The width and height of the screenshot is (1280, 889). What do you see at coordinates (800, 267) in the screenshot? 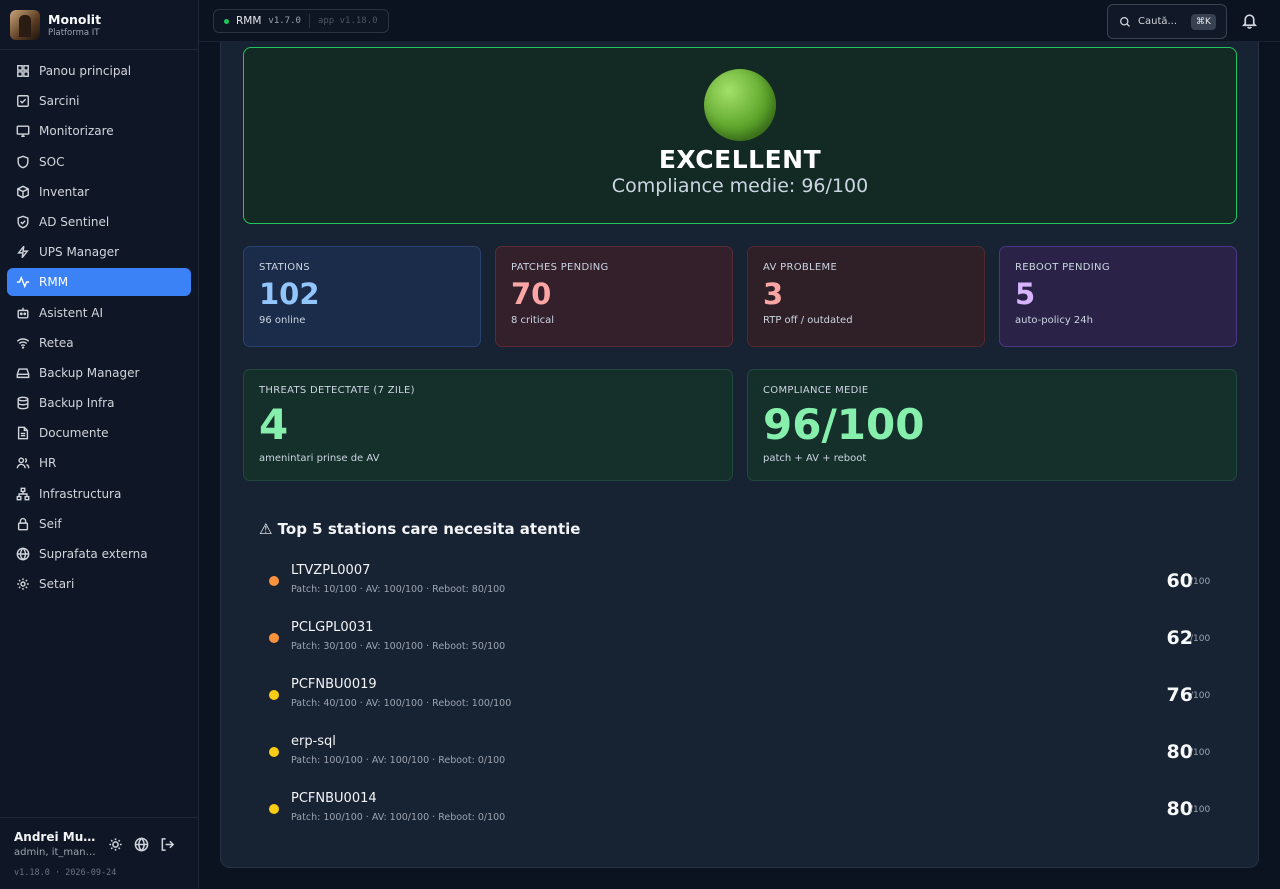
I see `stat-label: AV PROBLEME` at bounding box center [800, 267].